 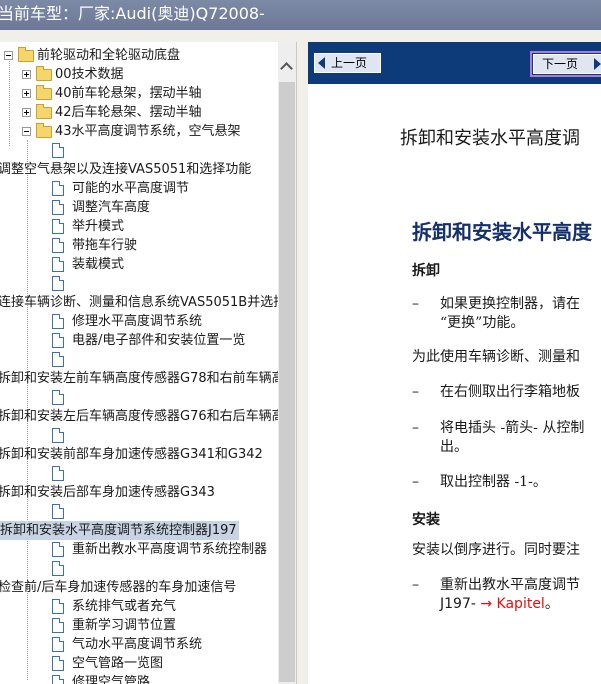 What do you see at coordinates (496, 357) in the screenshot?
I see `paragraph-text: 为此使用车辆诊断、测量和` at bounding box center [496, 357].